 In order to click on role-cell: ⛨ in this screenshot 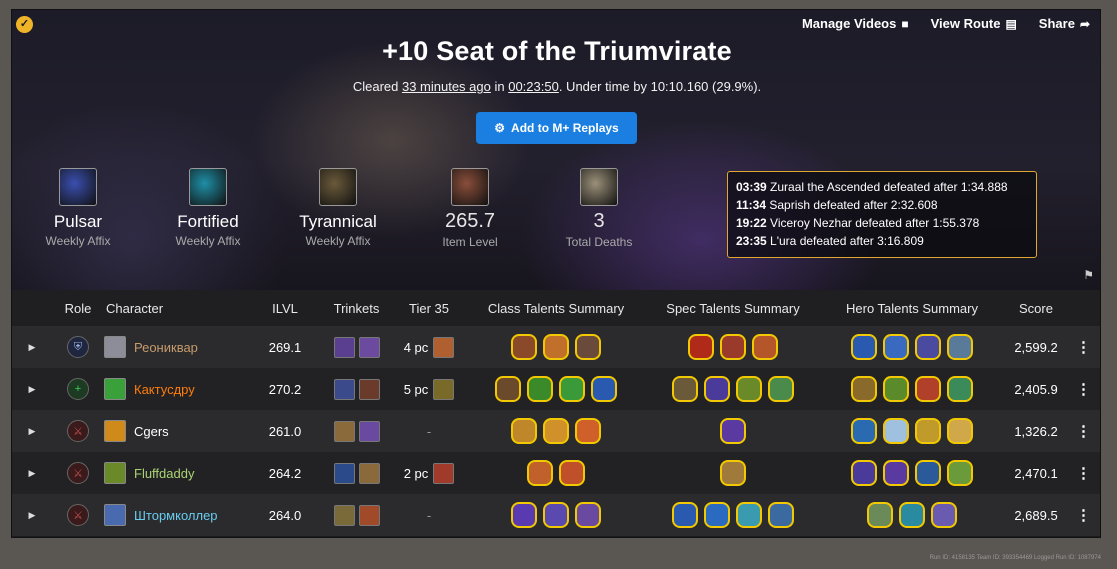, I will do `click(78, 347)`.